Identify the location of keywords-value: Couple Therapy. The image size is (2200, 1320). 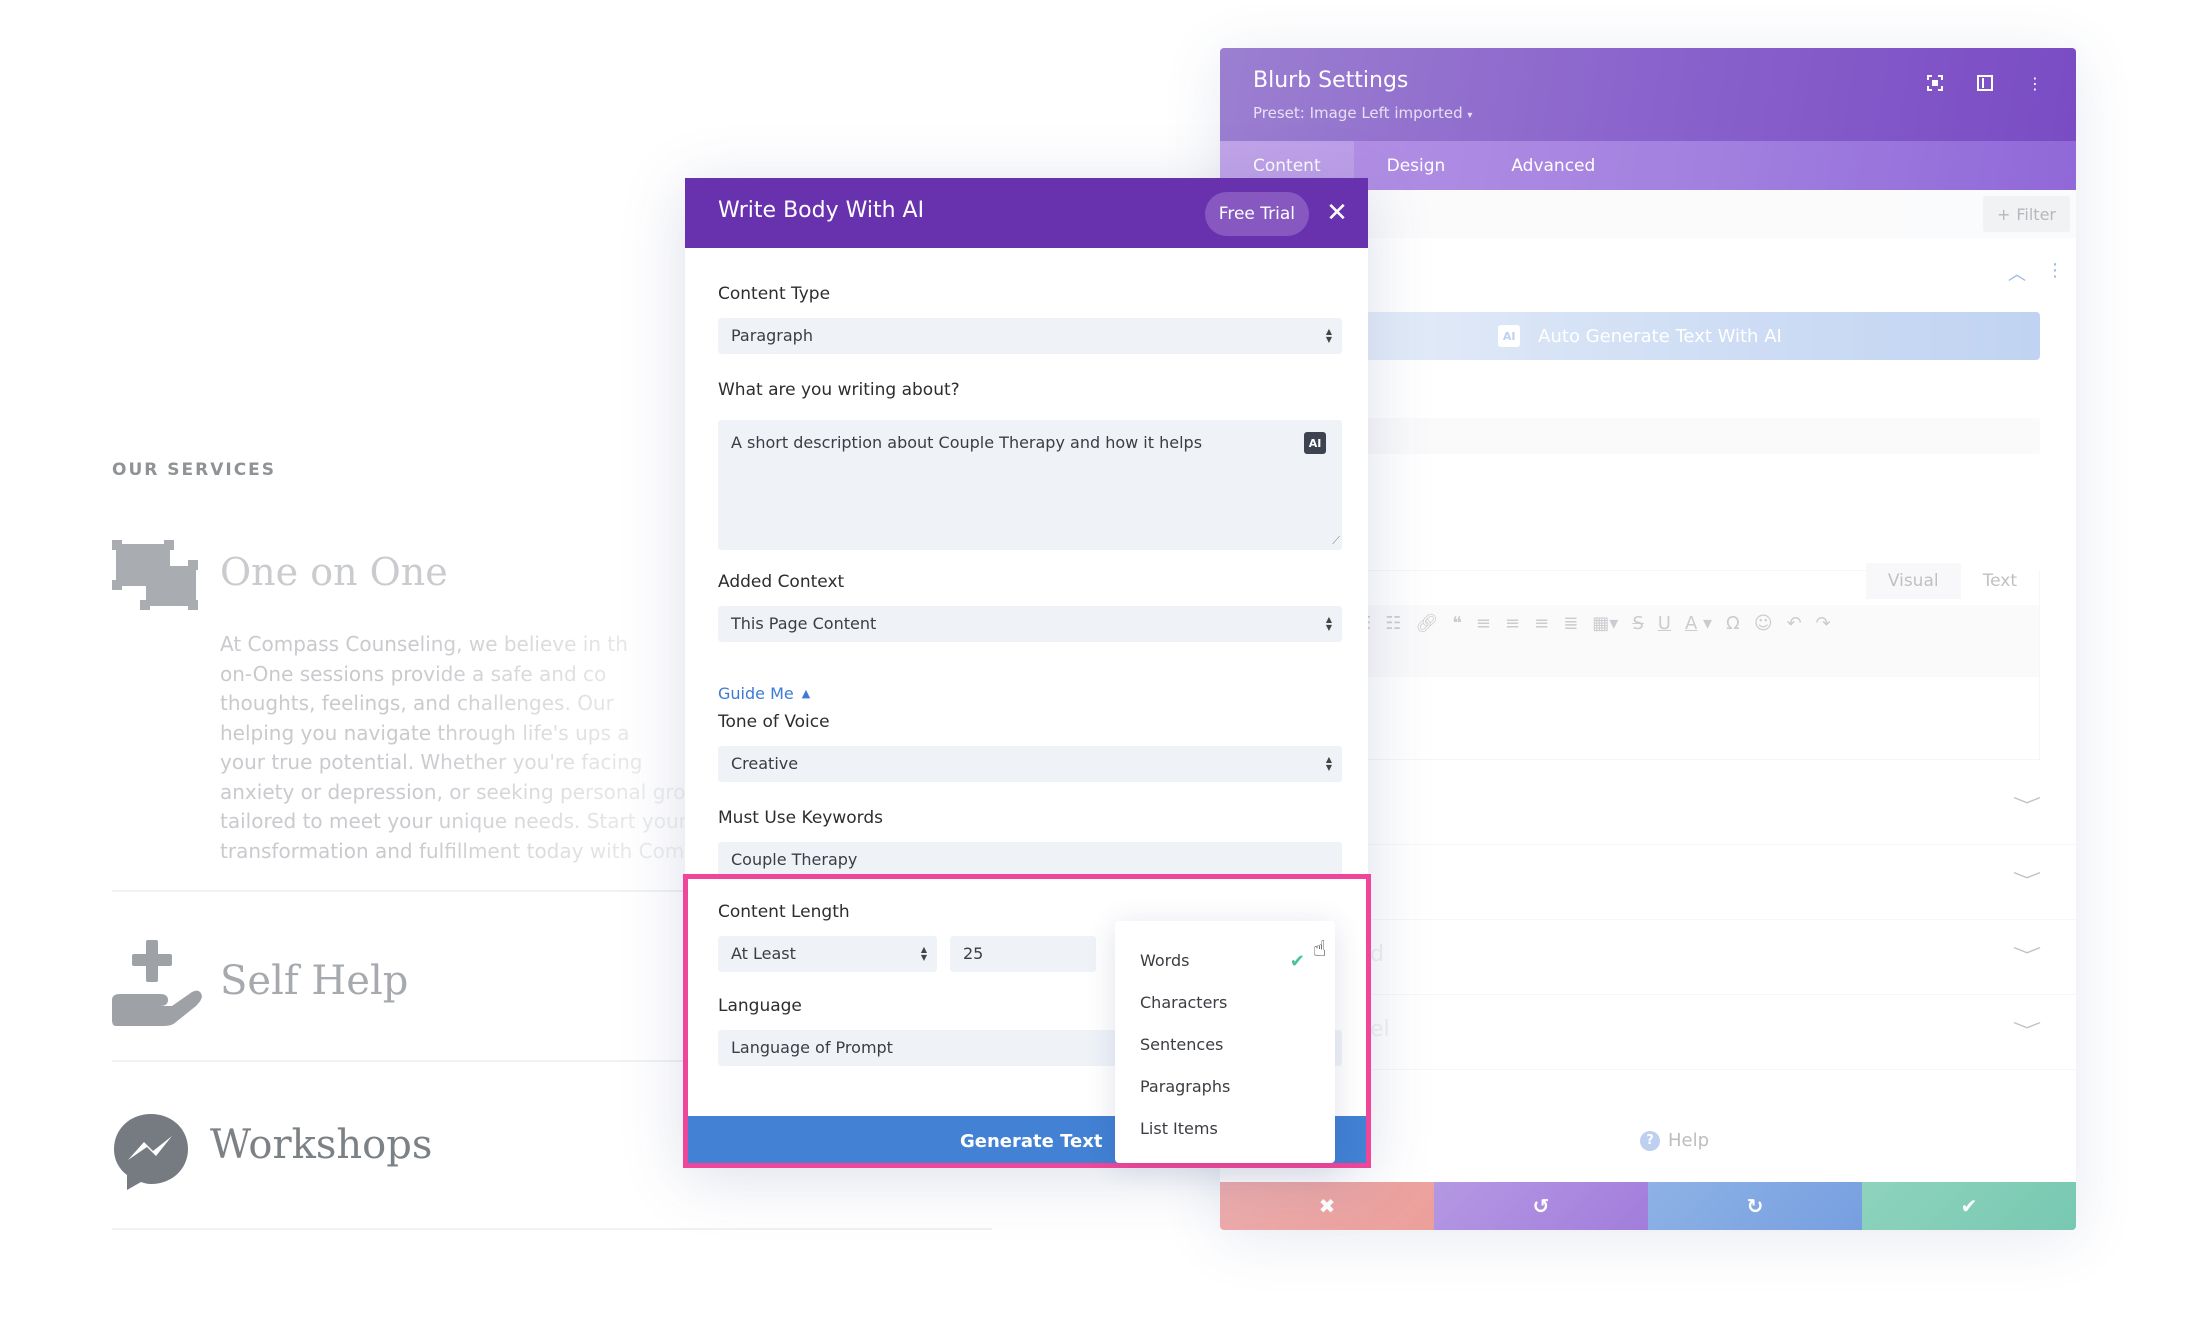
(794, 859).